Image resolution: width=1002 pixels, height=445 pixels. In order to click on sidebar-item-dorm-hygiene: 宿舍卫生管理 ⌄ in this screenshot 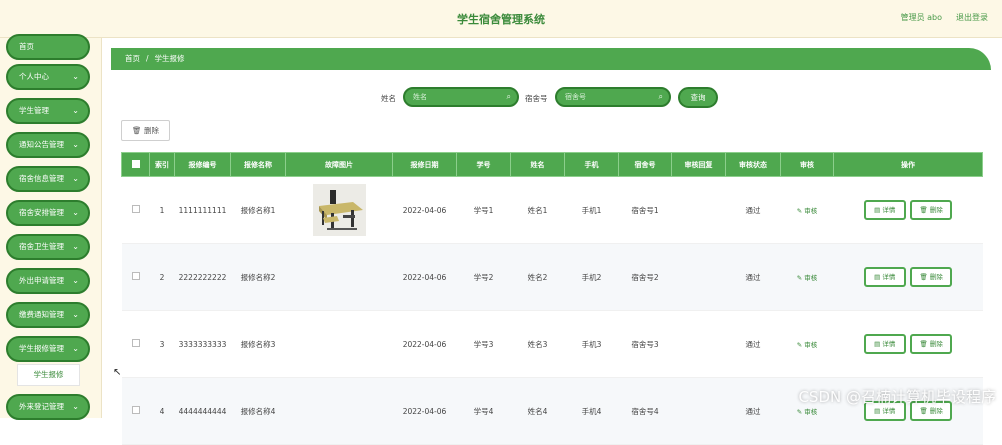, I will do `click(48, 247)`.